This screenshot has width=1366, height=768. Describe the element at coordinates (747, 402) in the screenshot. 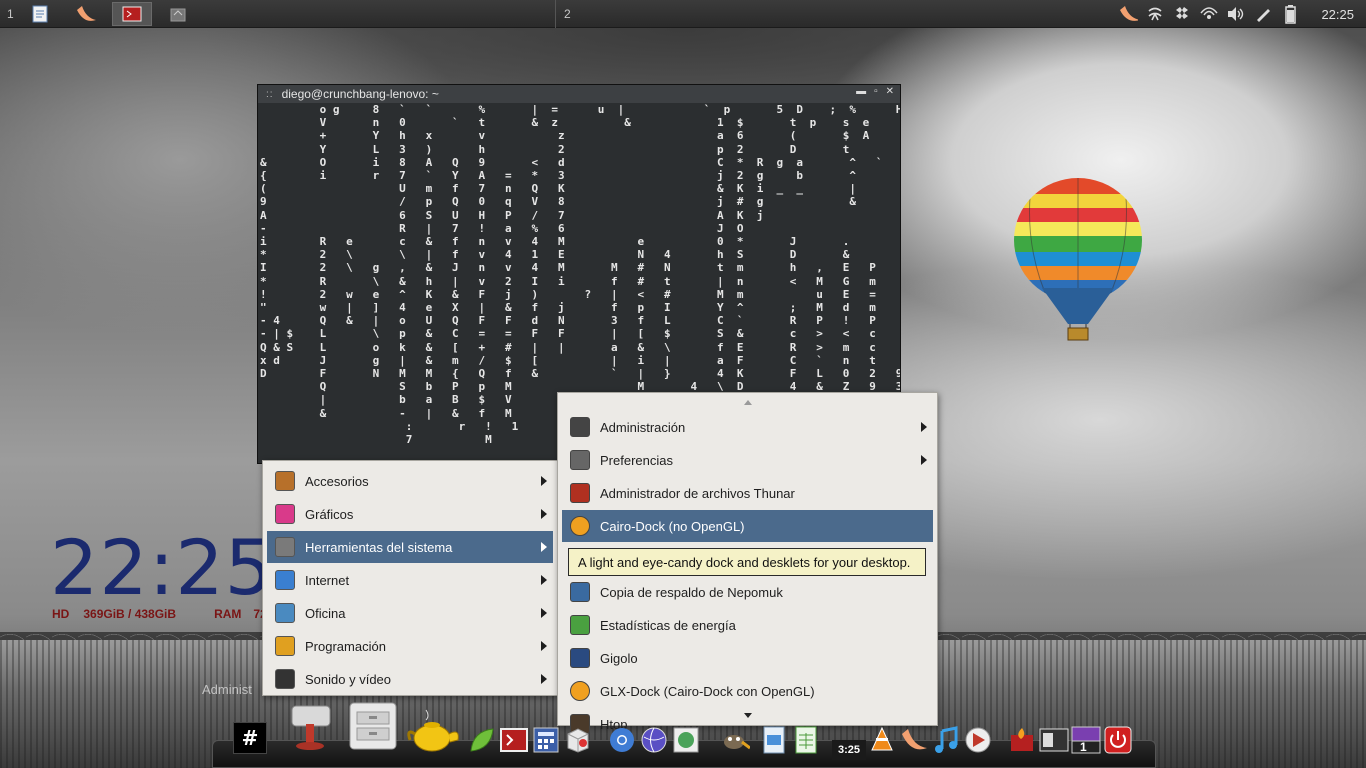

I see `scroll-up-icon` at that location.